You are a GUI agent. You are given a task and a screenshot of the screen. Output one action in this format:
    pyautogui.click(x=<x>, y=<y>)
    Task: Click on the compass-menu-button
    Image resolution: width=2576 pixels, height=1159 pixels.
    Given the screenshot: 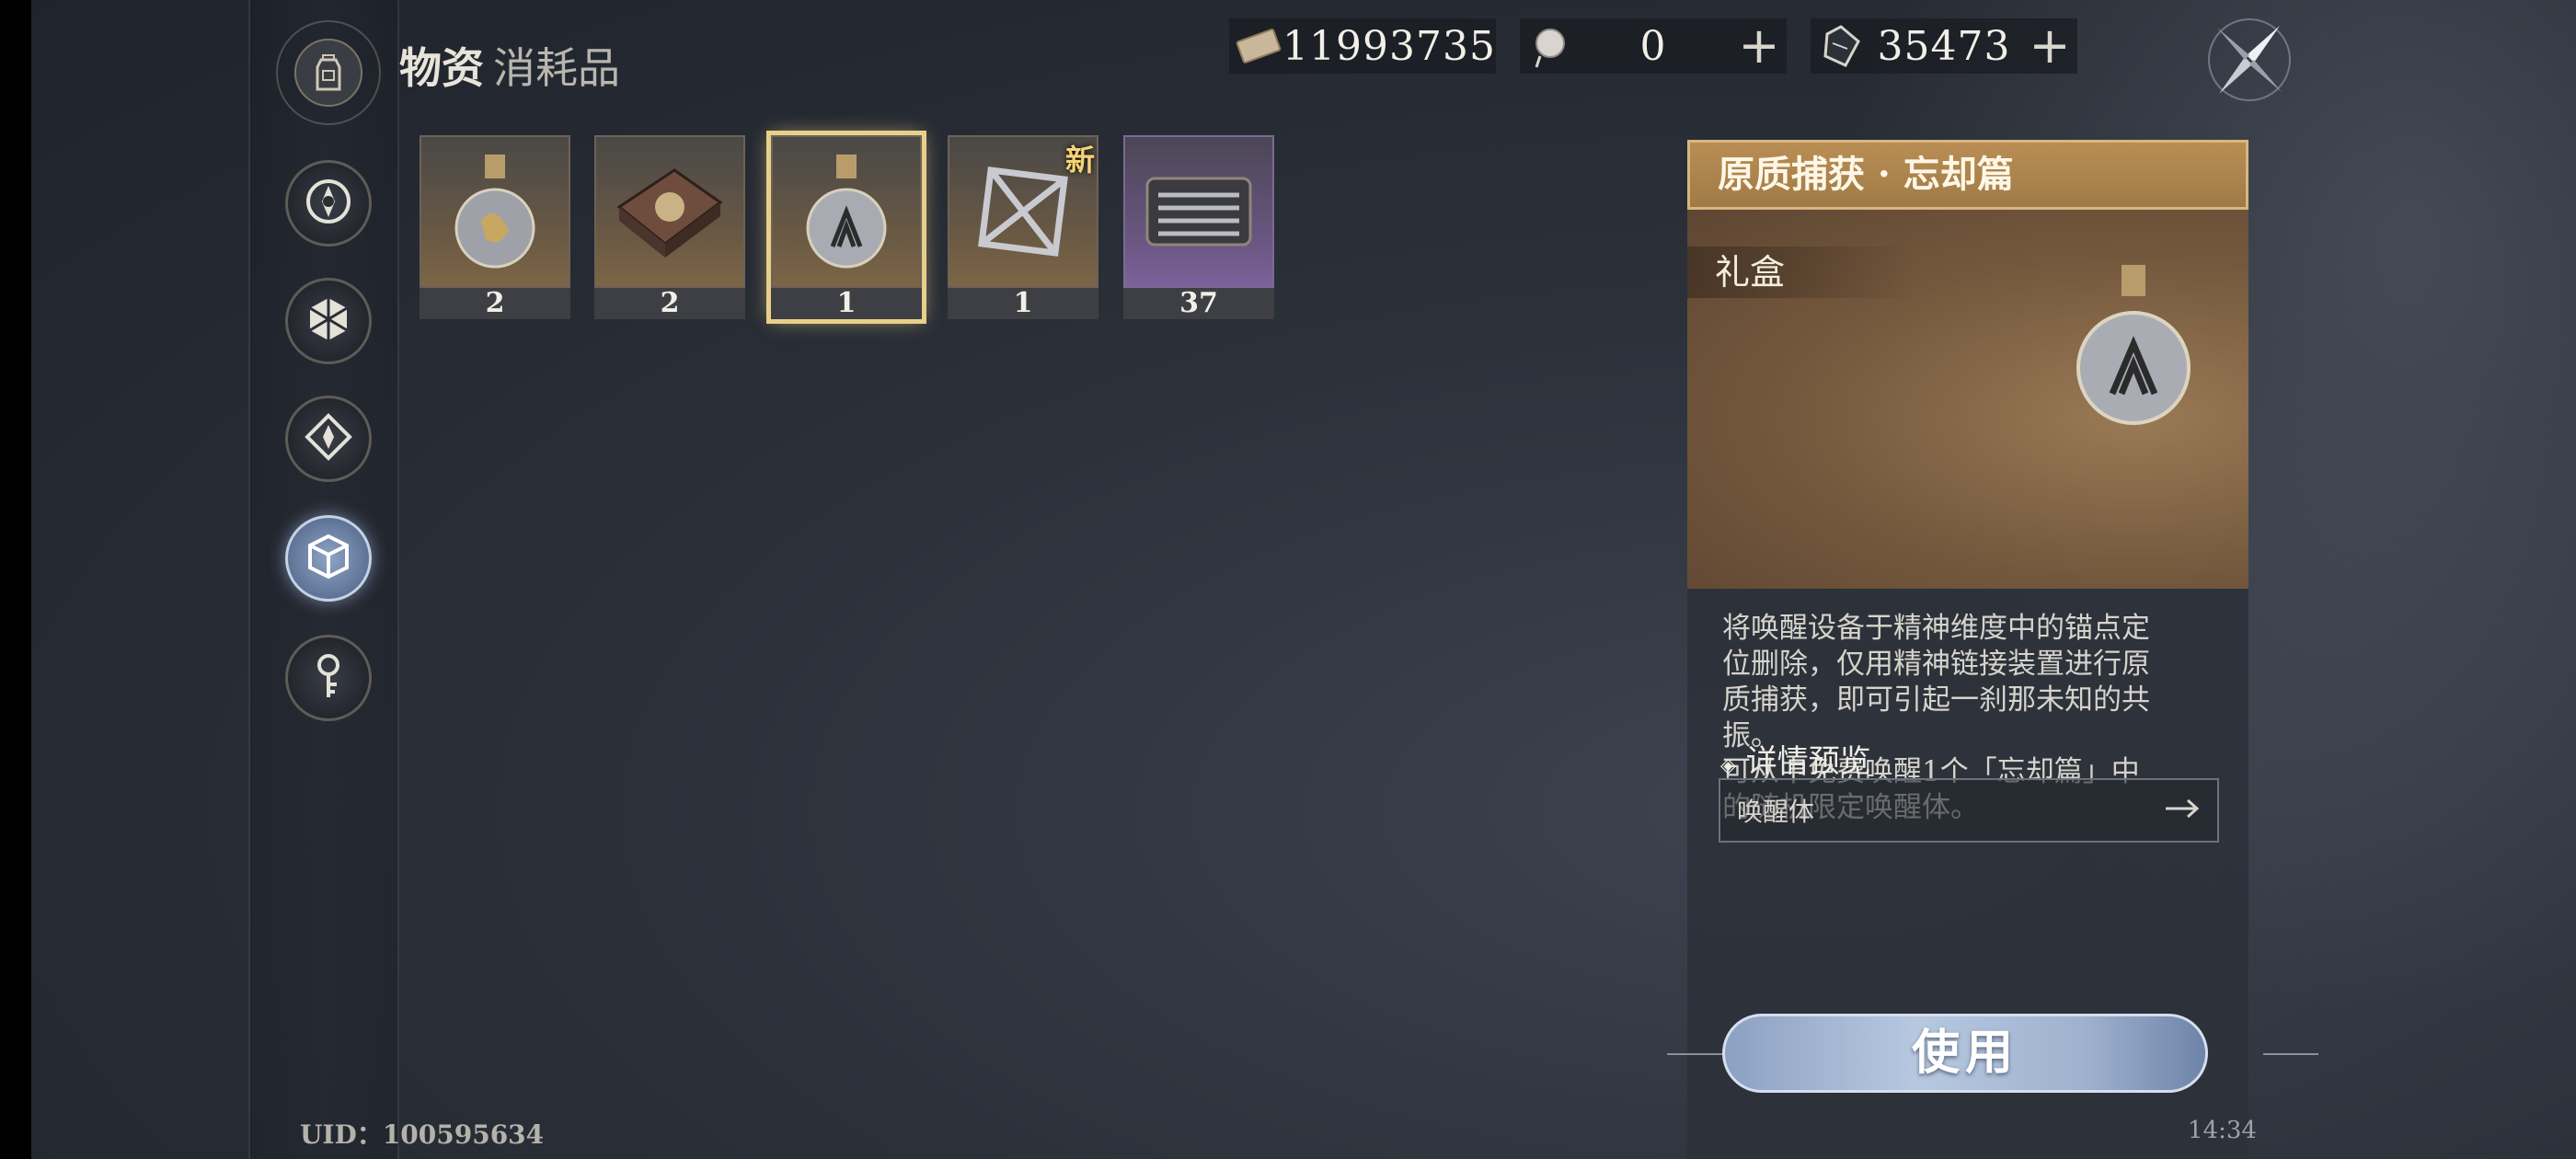 What is the action you would take?
    pyautogui.click(x=2249, y=59)
    